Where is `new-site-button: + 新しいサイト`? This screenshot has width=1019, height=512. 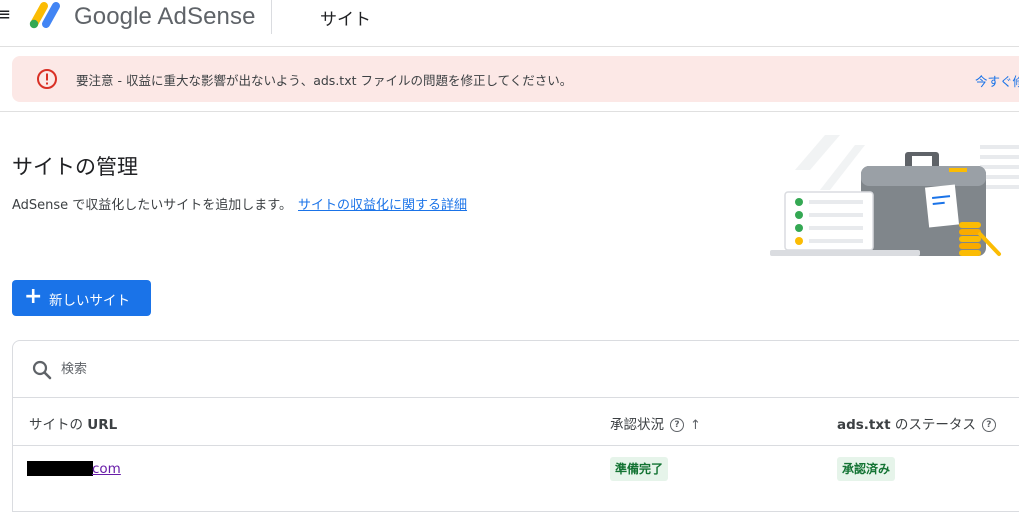
new-site-button: + 新しいサイト is located at coordinates (81, 298).